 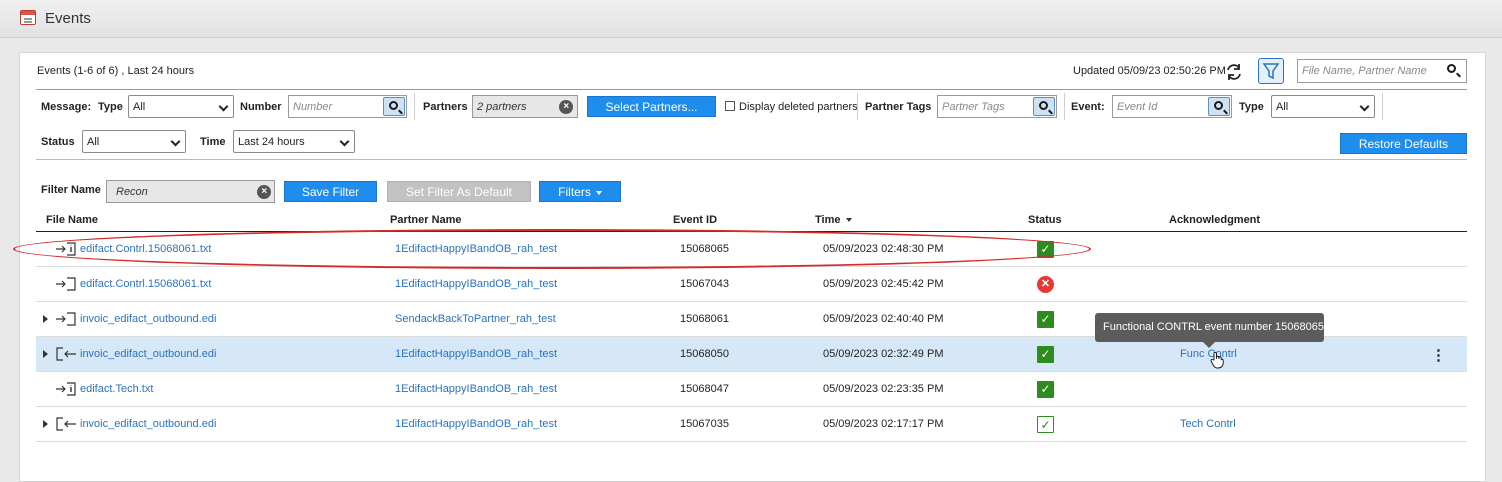 I want to click on column-header-acknowledgment: Acknowledgment, so click(x=1214, y=220).